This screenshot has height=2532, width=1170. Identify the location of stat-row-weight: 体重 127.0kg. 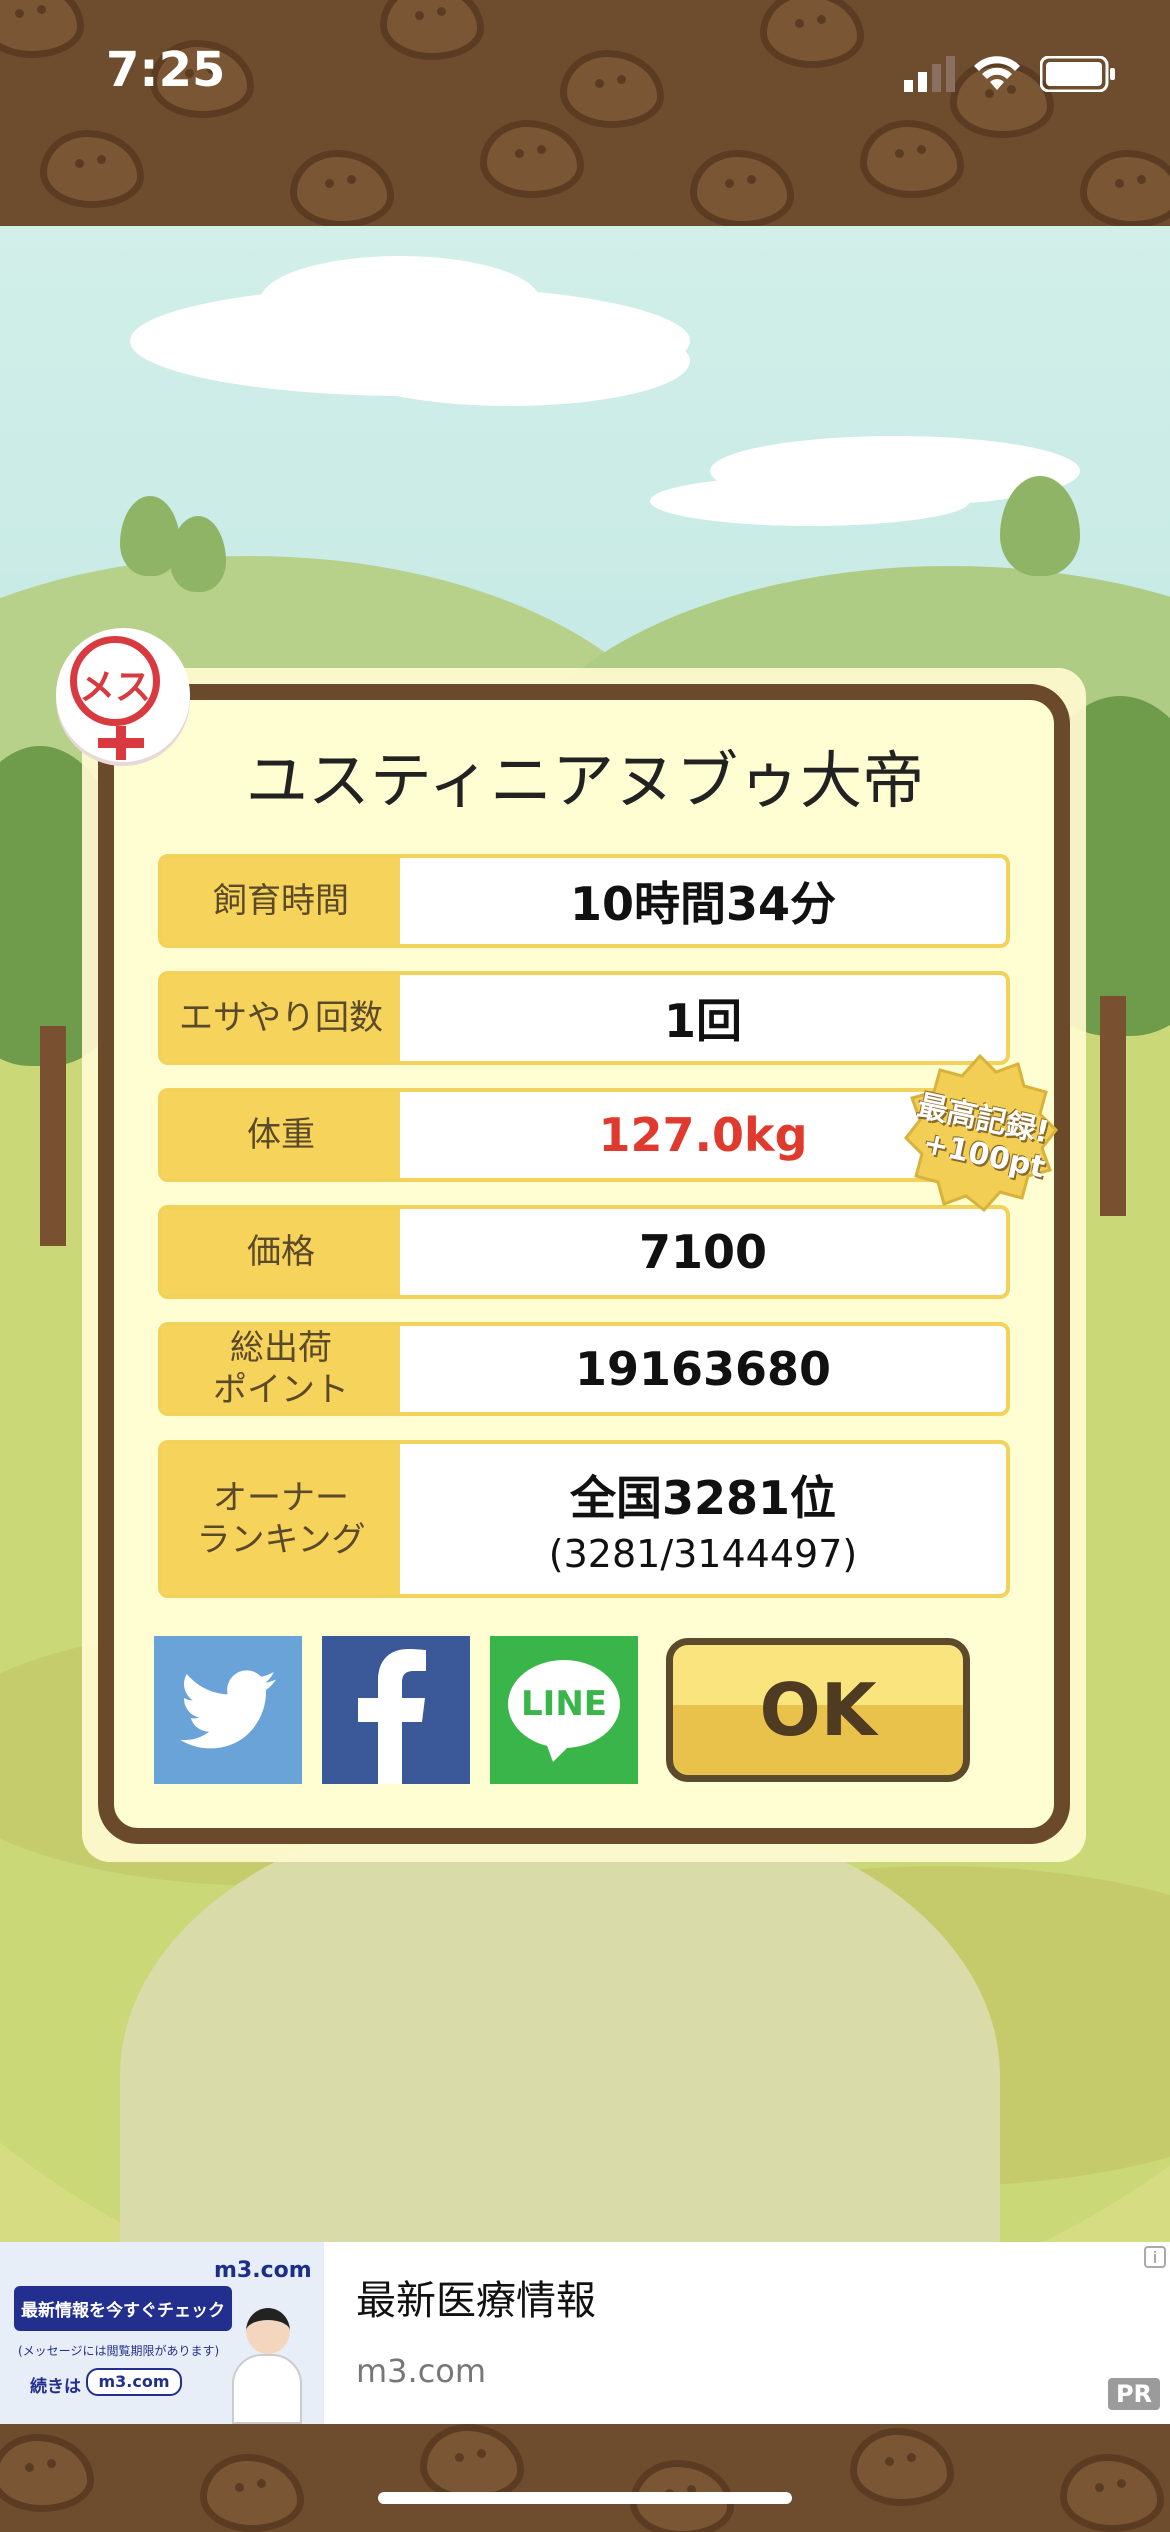
(584, 1135).